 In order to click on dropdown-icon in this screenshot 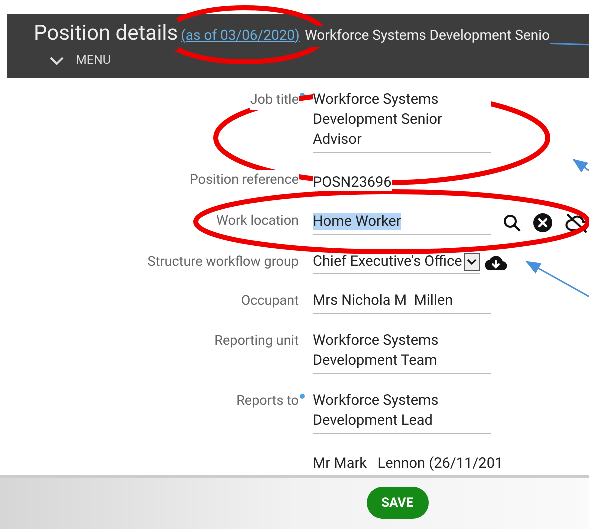, I will do `click(472, 261)`.